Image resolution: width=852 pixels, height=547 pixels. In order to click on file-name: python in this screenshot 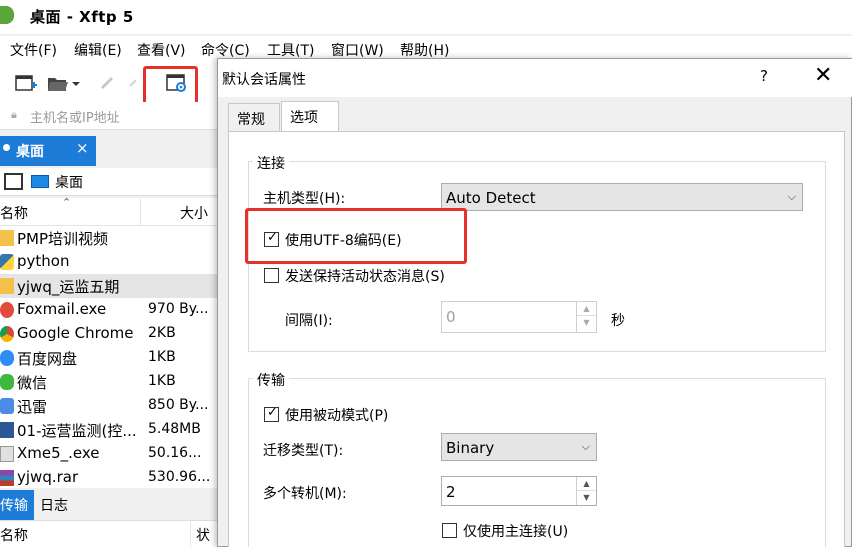, I will do `click(43, 261)`.